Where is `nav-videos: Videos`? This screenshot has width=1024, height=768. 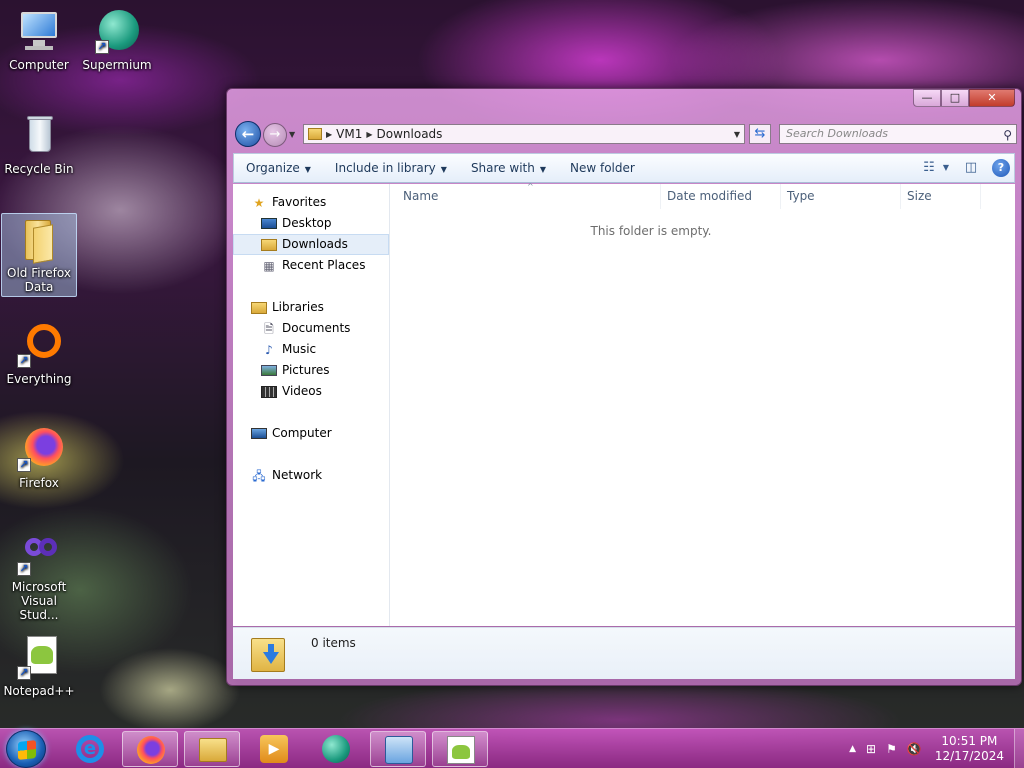 nav-videos: Videos is located at coordinates (291, 391).